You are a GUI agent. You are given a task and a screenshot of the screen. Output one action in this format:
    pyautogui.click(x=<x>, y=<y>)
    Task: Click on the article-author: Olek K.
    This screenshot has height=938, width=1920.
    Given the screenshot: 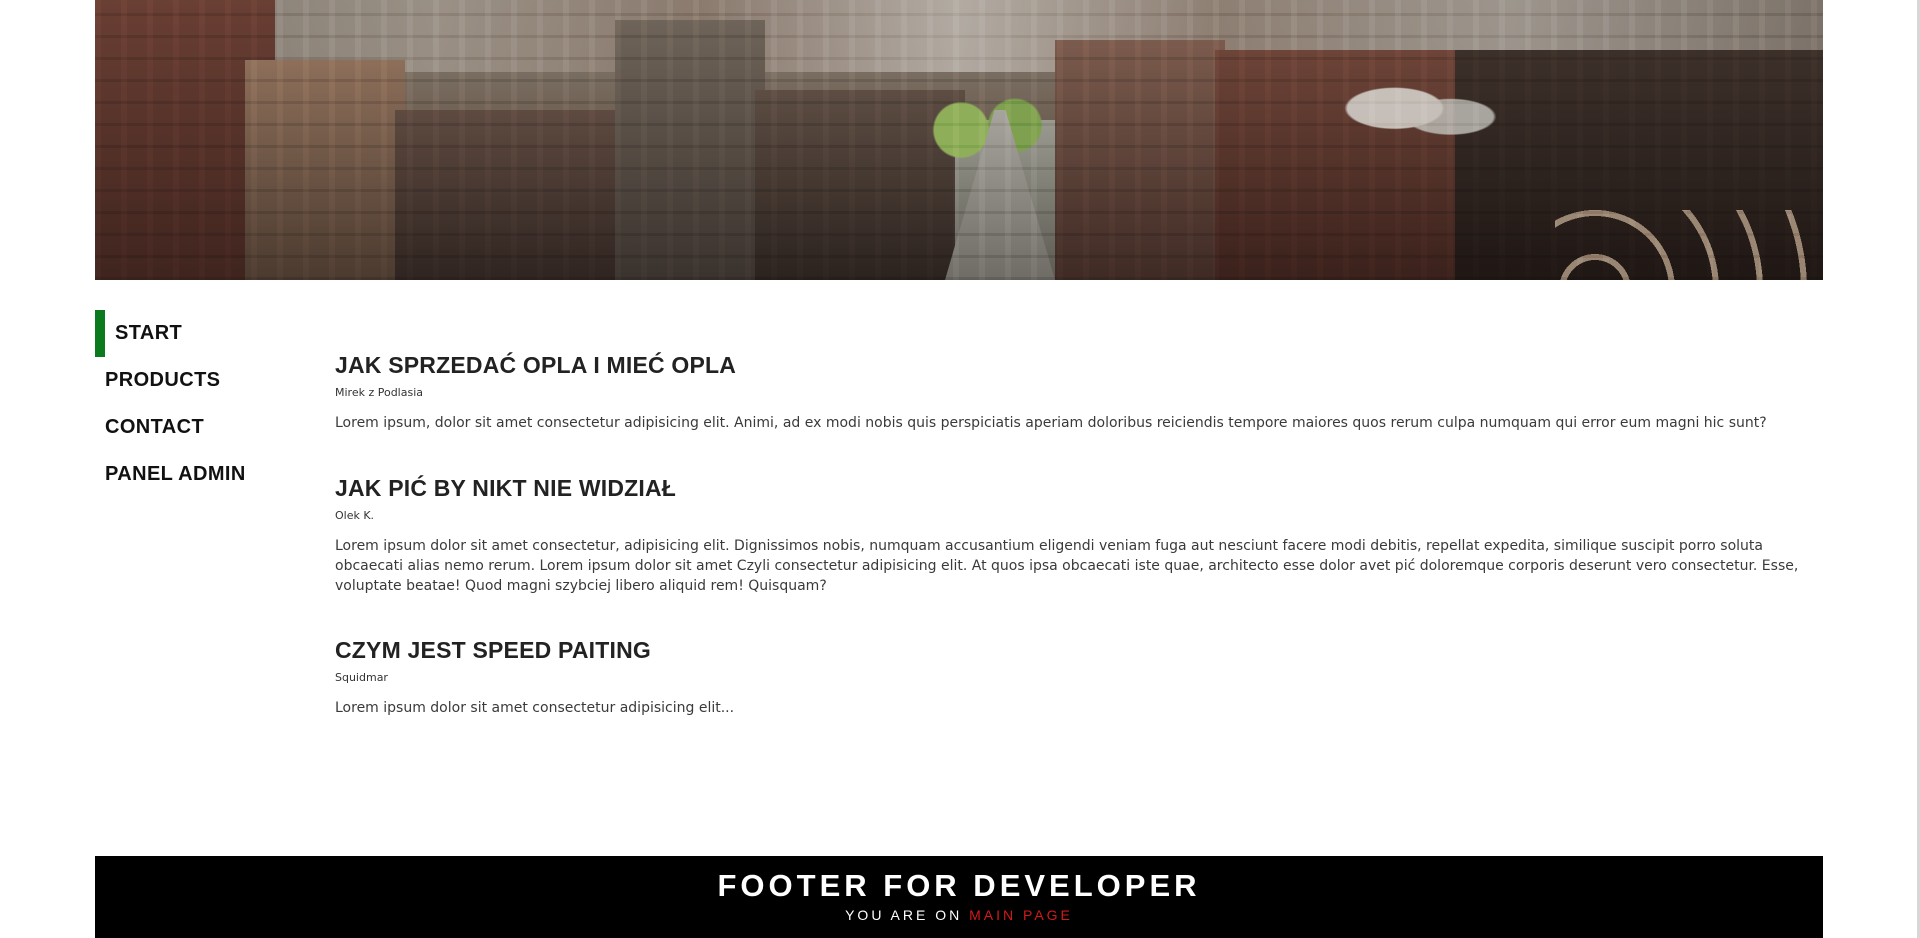 What is the action you would take?
    pyautogui.click(x=355, y=515)
    